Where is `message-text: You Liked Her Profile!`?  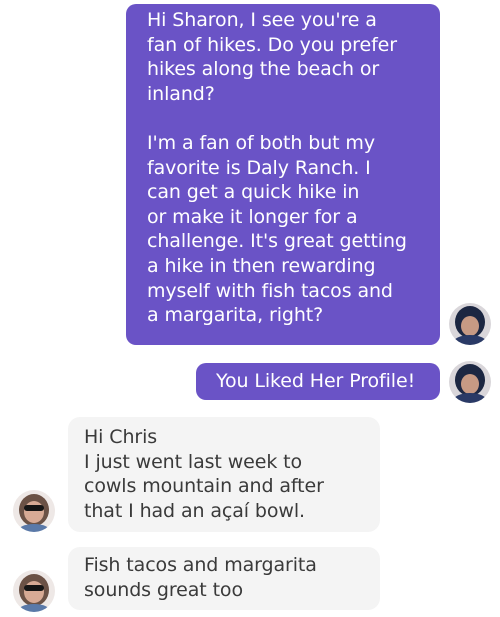
message-text: You Liked Her Profile! is located at coordinates (316, 381).